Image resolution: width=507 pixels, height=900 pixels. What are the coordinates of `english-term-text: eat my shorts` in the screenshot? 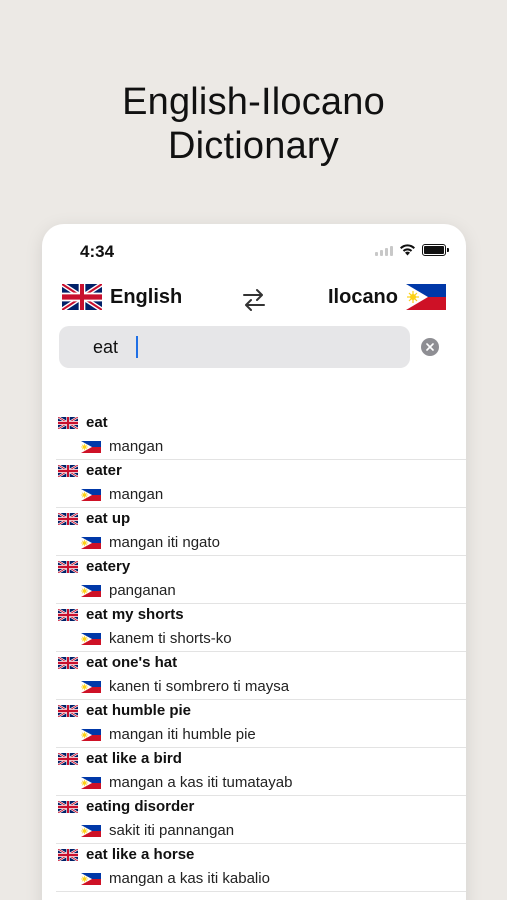 It's located at (135, 614).